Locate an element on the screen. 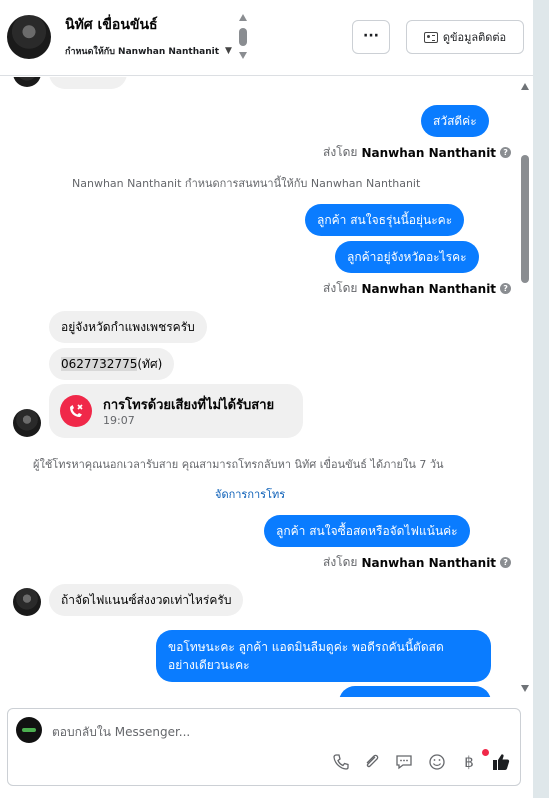 The height and width of the screenshot is (798, 549). scroll-down-icon is located at coordinates (525, 688).